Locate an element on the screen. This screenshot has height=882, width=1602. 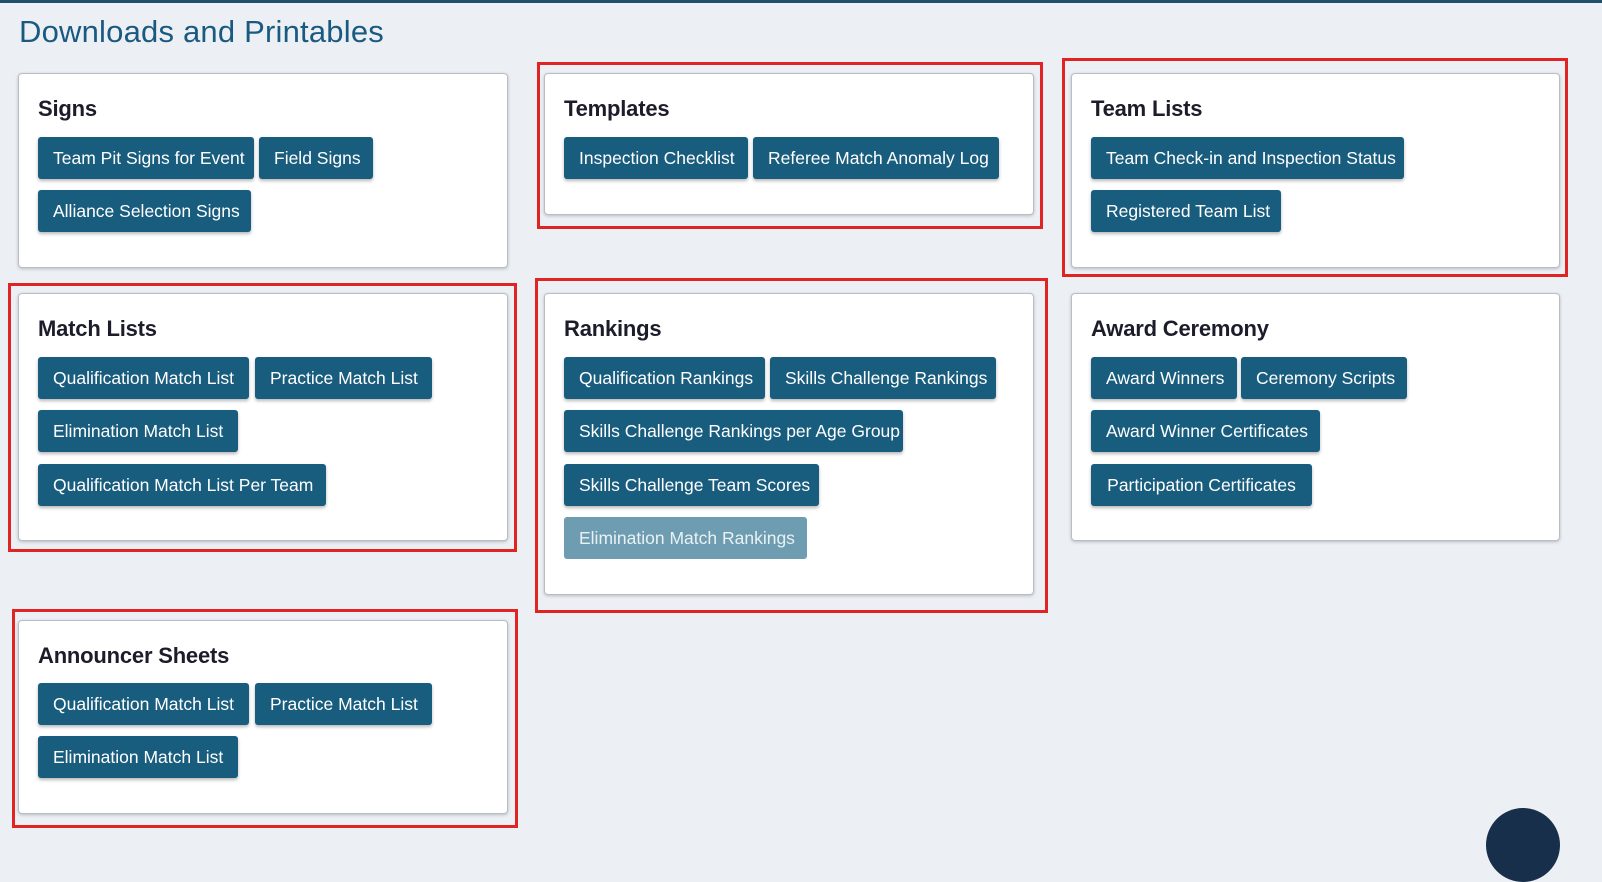
card-title: Match Lists is located at coordinates (97, 328).